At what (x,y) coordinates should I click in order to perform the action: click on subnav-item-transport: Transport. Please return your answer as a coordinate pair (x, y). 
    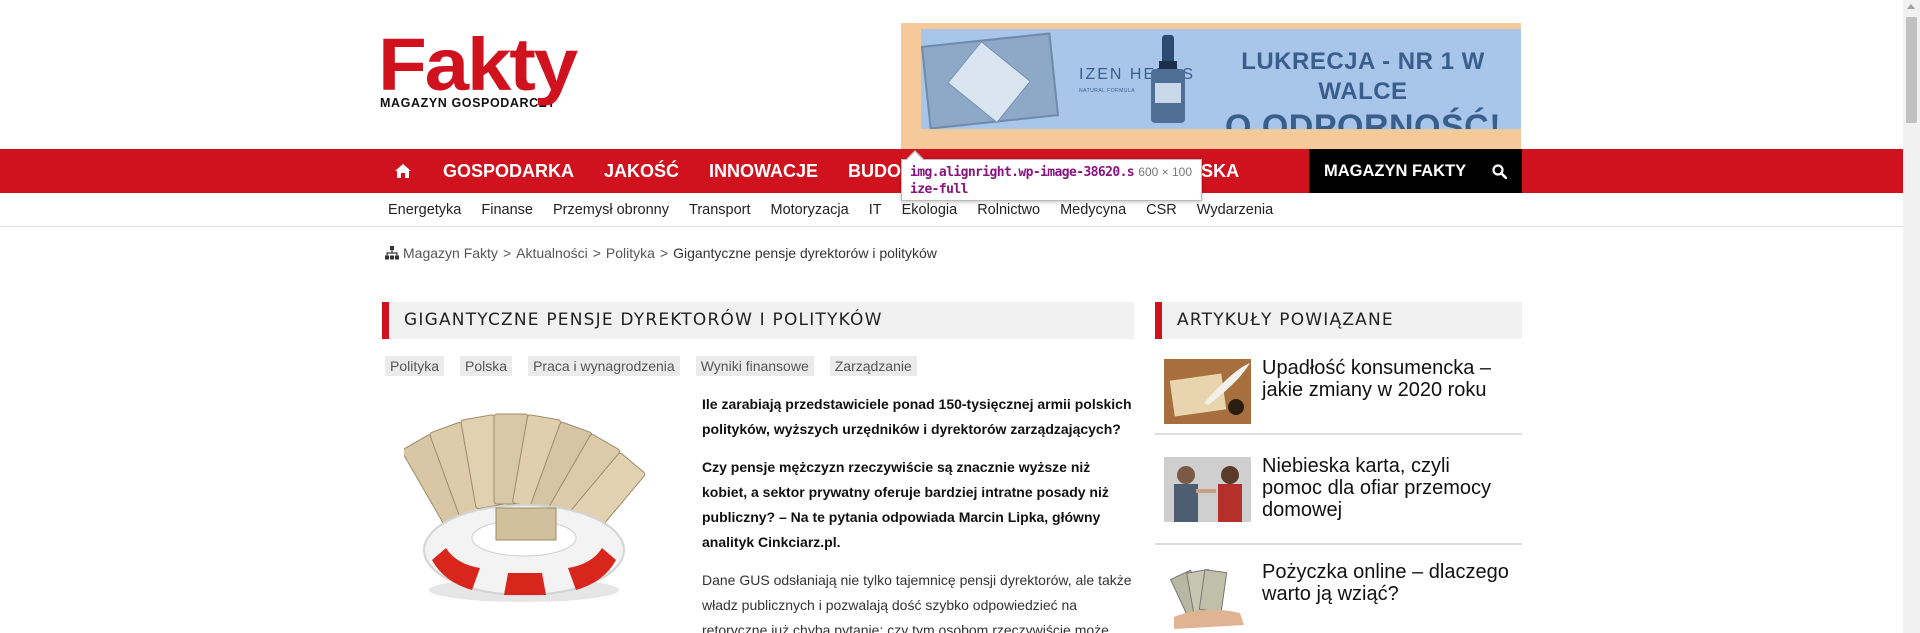
    Looking at the image, I should click on (720, 210).